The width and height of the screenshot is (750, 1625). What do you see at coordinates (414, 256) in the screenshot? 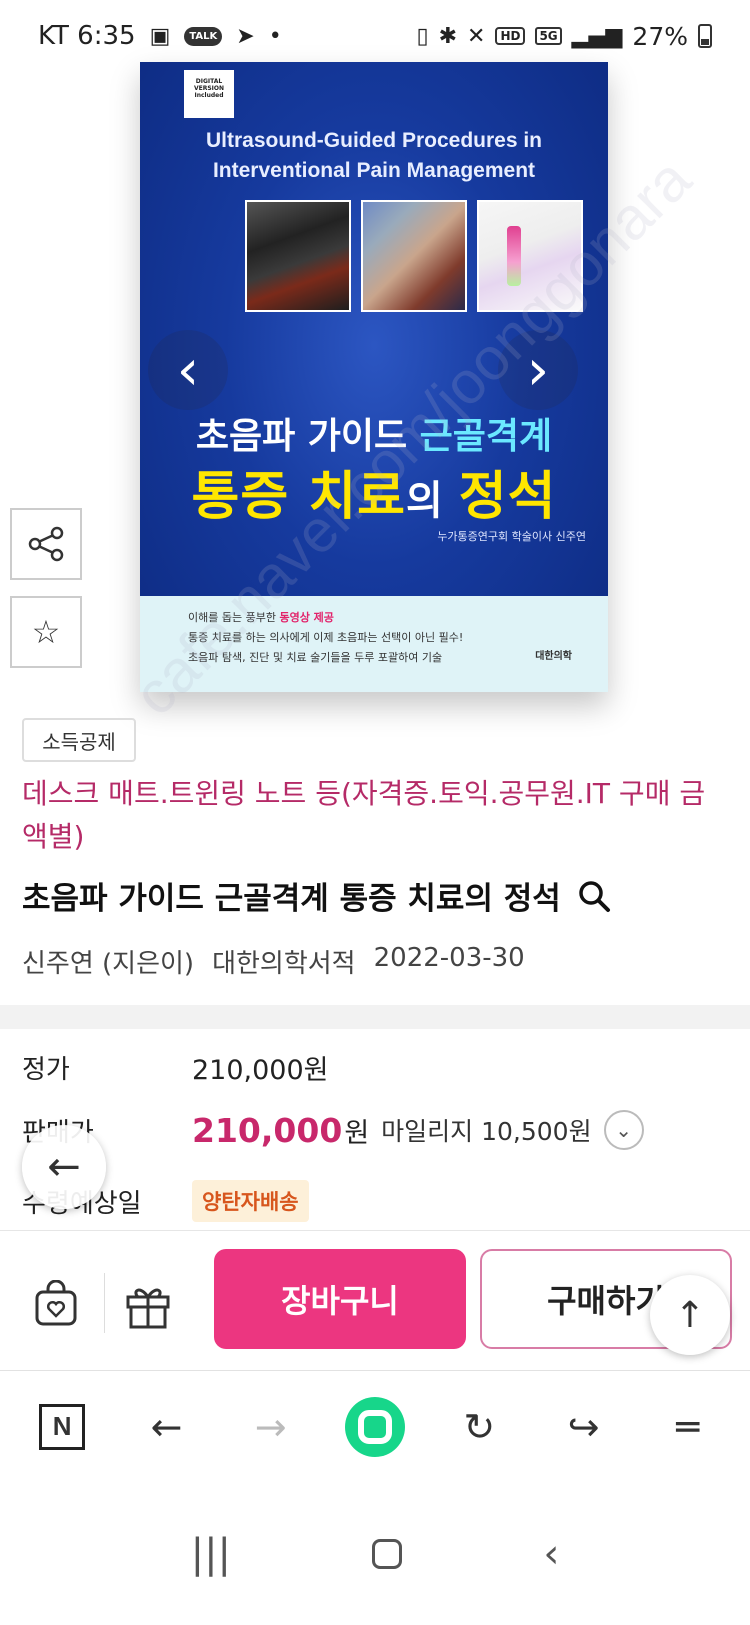
I see `procedure-photo` at bounding box center [414, 256].